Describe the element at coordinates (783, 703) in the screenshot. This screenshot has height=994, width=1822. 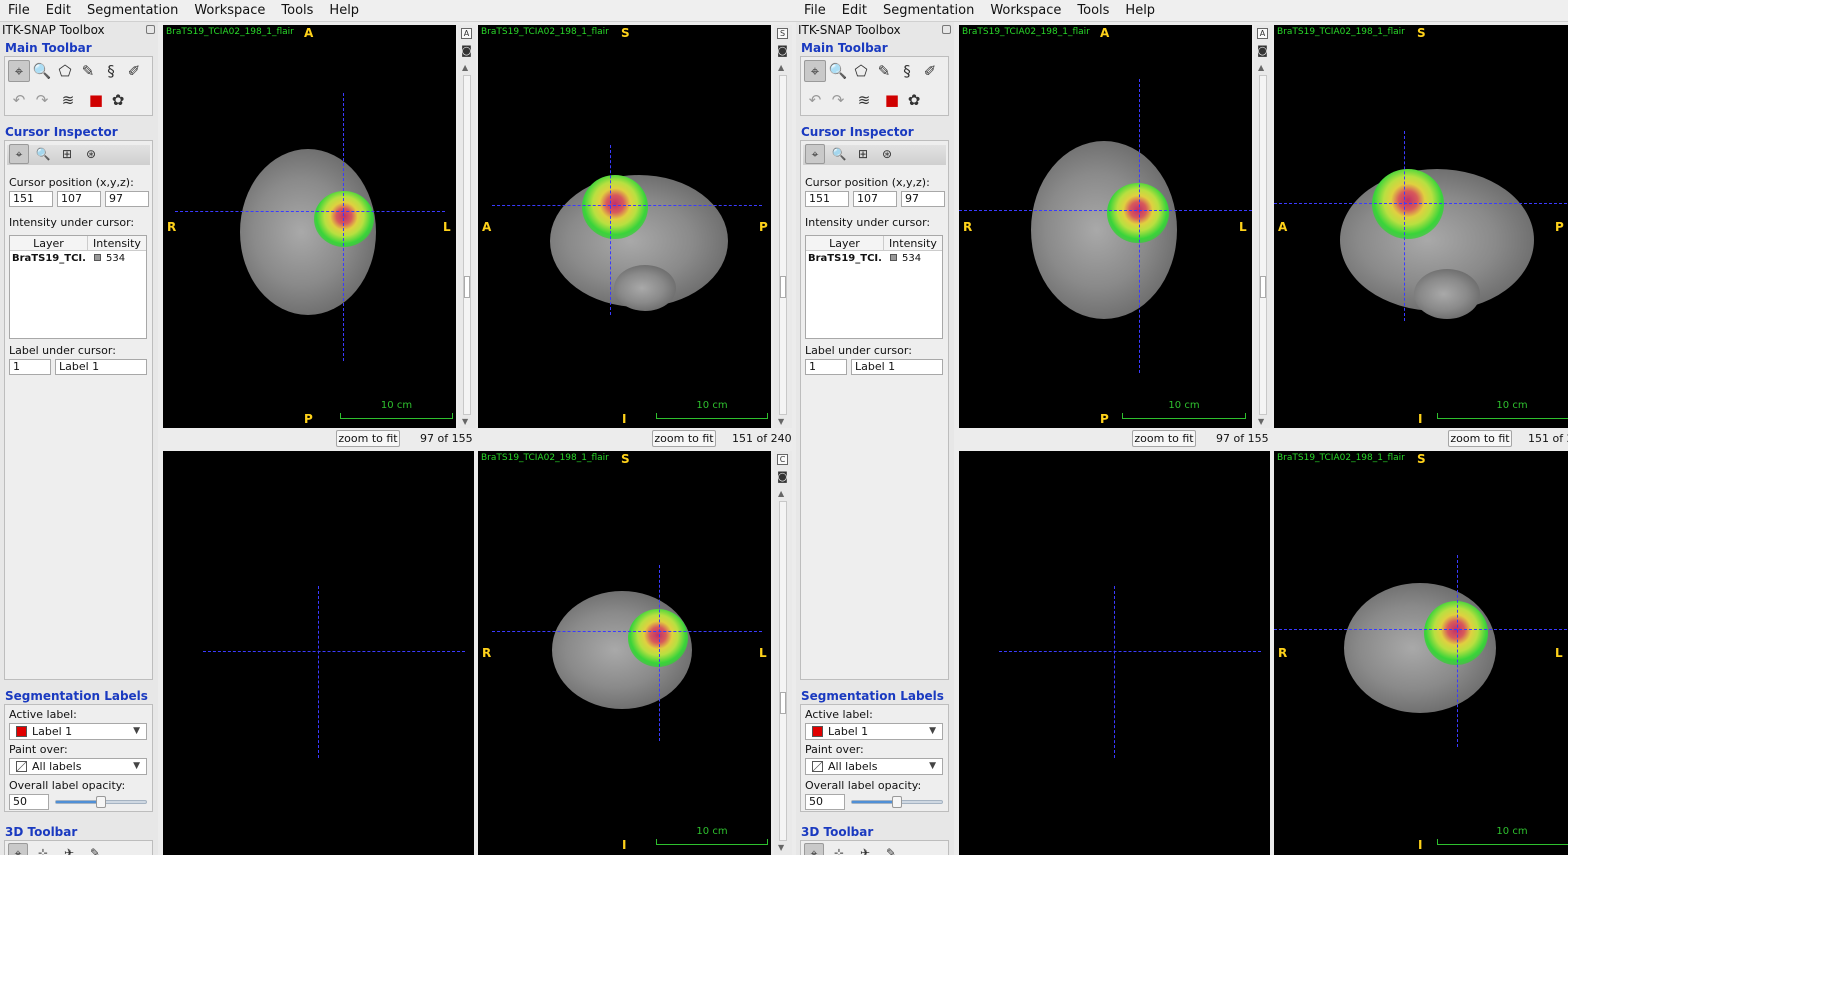
I see `coronal-scroll-thumb` at that location.